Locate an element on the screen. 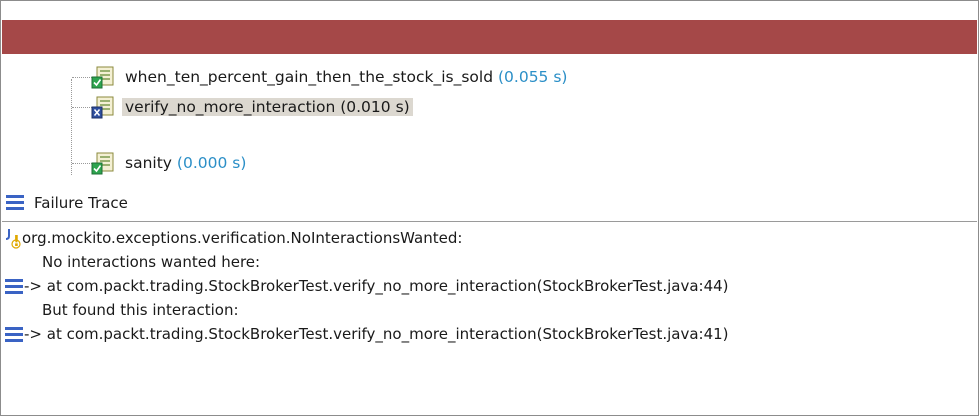 The width and height of the screenshot is (979, 416). test-label: sanity (0.000 s) is located at coordinates (186, 163).